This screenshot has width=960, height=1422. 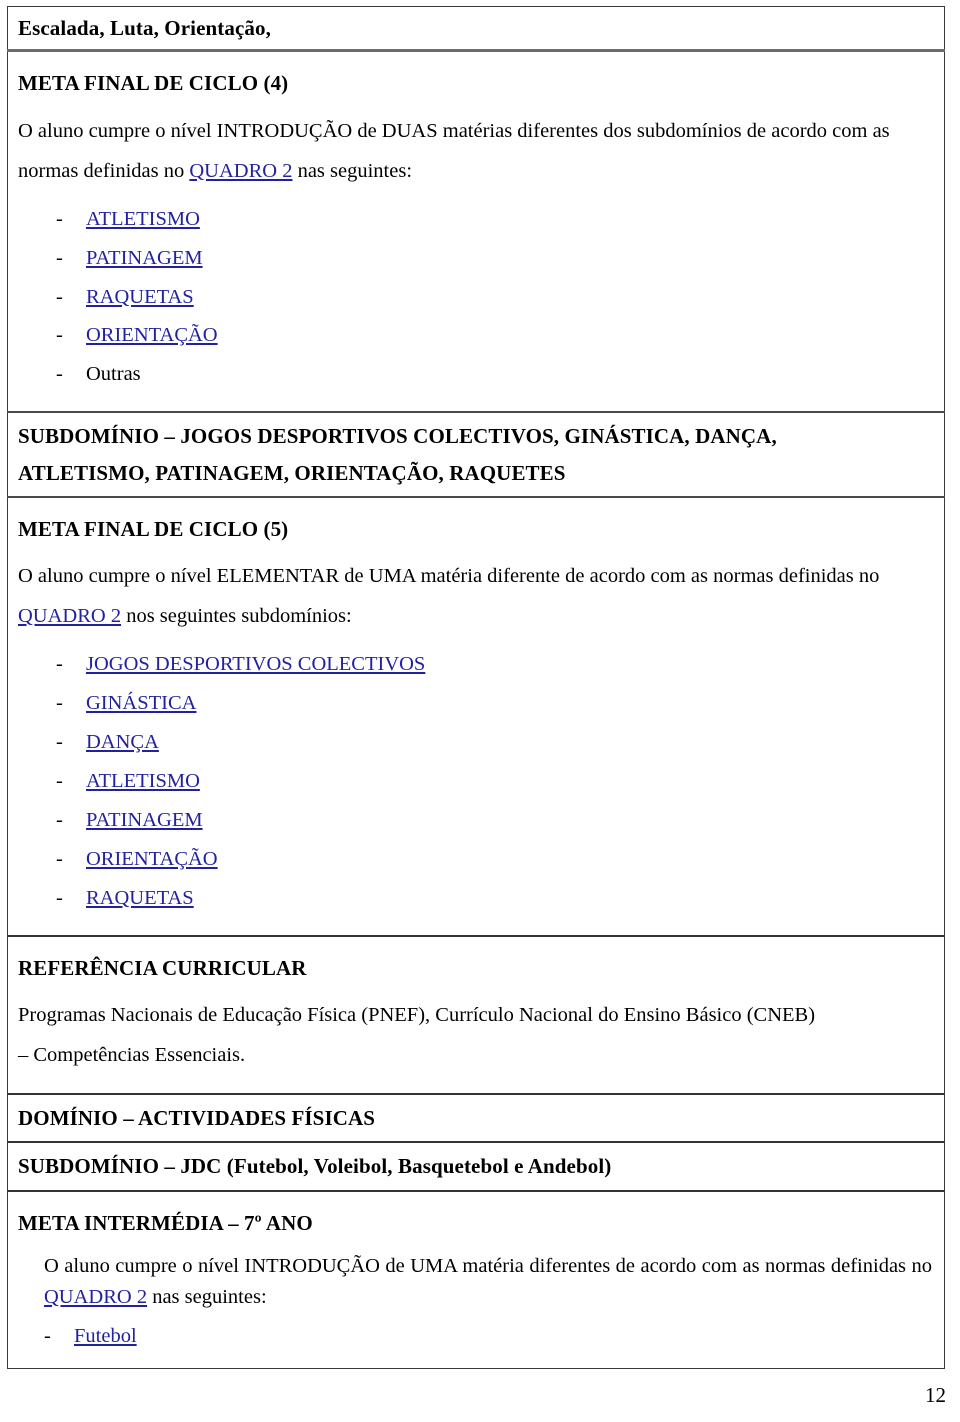 I want to click on paragraph-text-after-link: nos seguintes subdomínios:, so click(x=236, y=616).